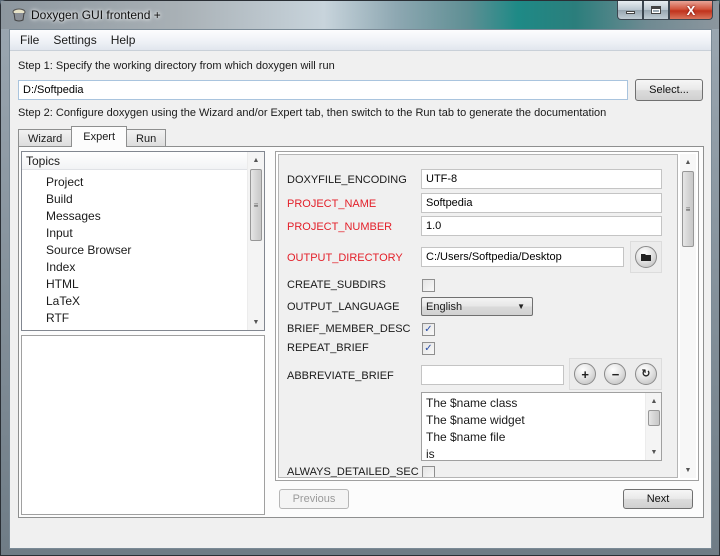  I want to click on minimize-icon, so click(630, 12).